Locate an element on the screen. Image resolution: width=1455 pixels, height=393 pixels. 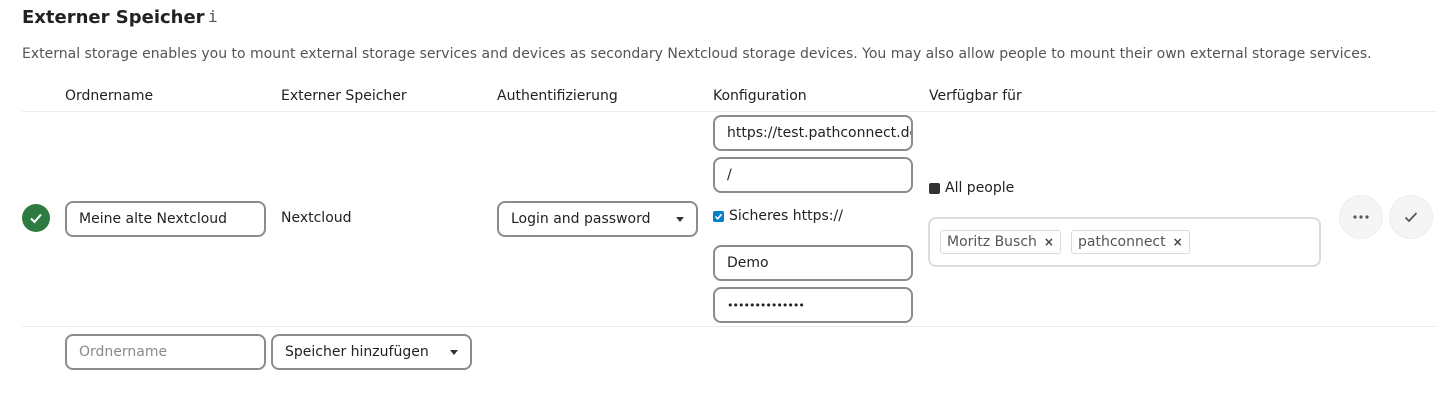
all-people-checkbox is located at coordinates (934, 188).